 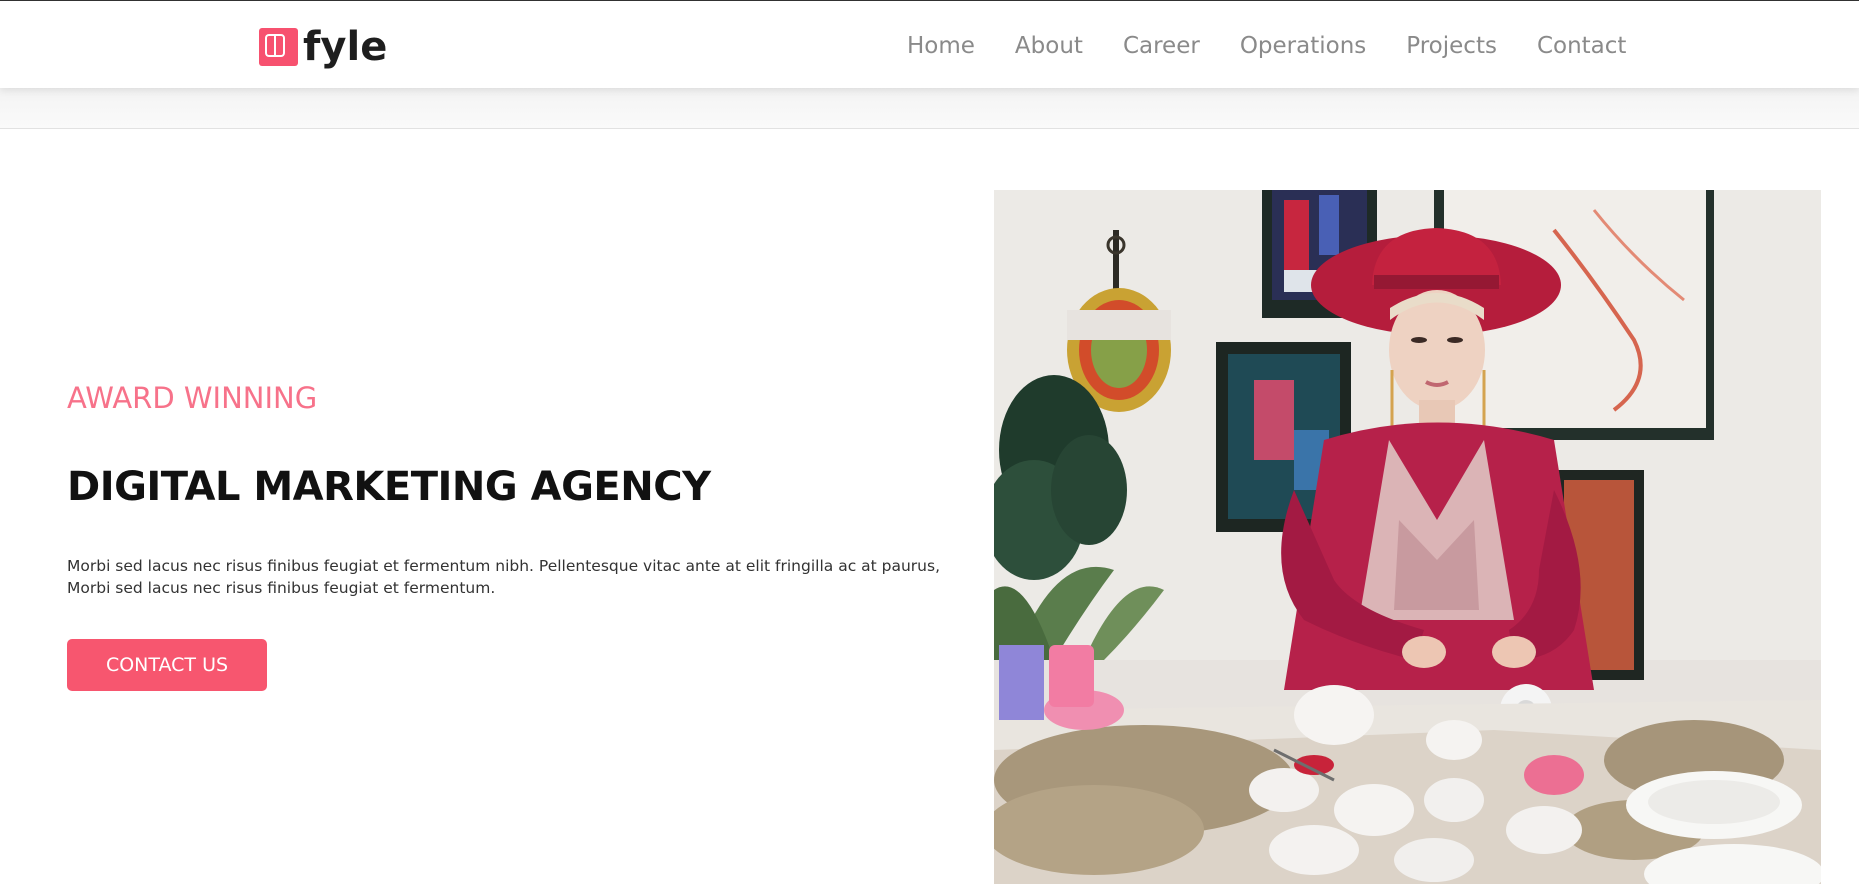 What do you see at coordinates (1303, 46) in the screenshot?
I see `nav-operations: Operations` at bounding box center [1303, 46].